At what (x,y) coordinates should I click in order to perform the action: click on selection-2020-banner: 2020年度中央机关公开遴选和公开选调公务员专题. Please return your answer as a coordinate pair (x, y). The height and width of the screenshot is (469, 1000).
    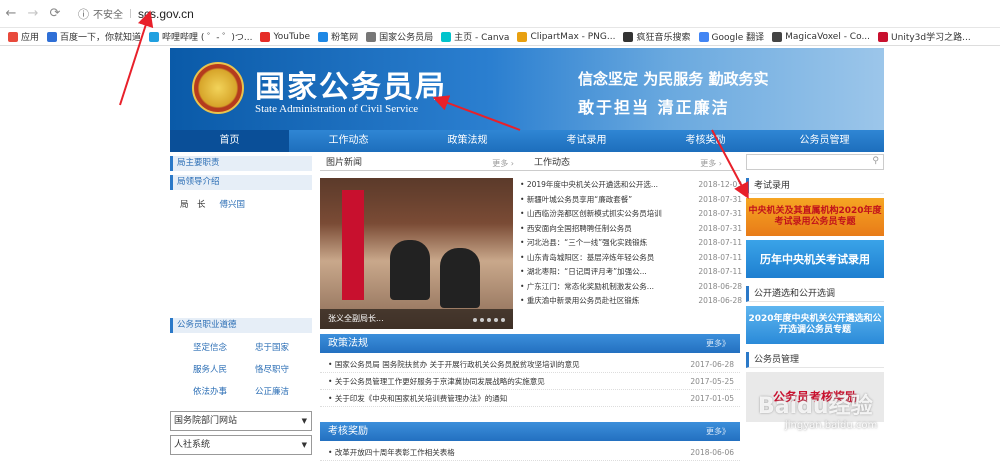
    Looking at the image, I should click on (815, 325).